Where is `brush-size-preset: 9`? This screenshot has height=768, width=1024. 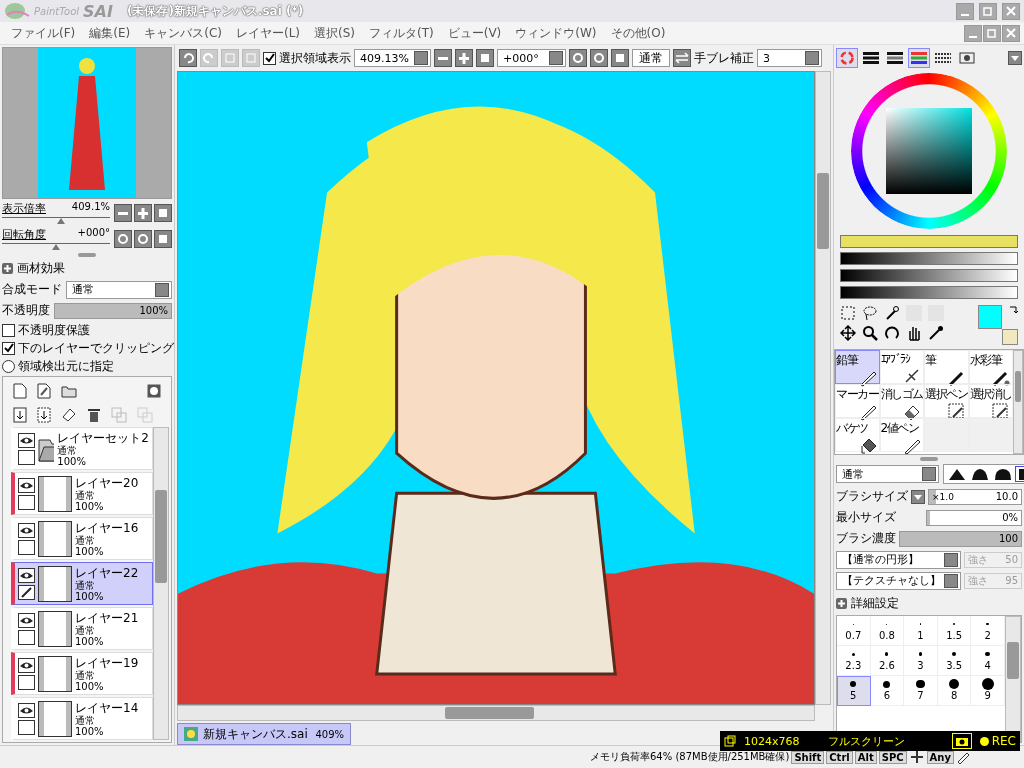 brush-size-preset: 9 is located at coordinates (988, 691).